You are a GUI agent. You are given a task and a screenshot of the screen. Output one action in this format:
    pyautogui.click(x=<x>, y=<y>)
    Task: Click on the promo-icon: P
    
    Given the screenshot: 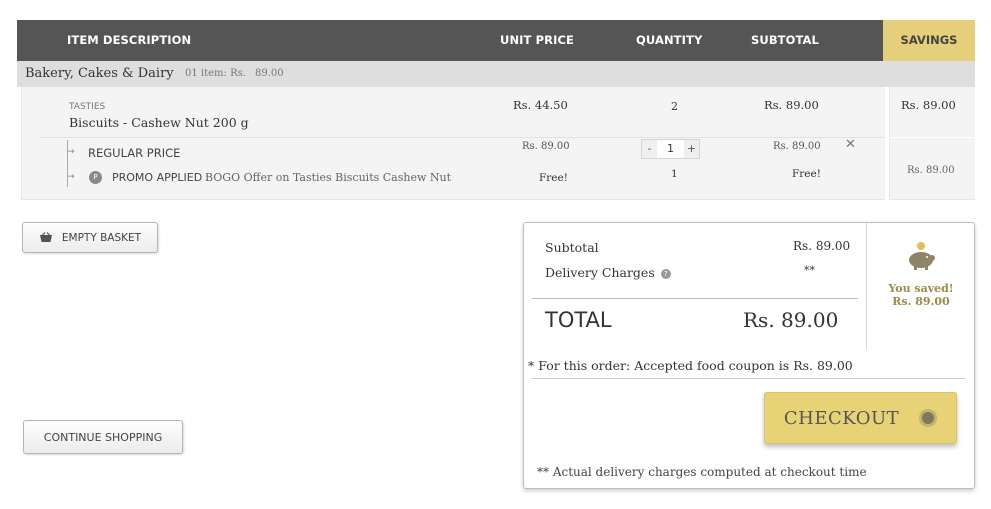 What is the action you would take?
    pyautogui.click(x=95, y=177)
    